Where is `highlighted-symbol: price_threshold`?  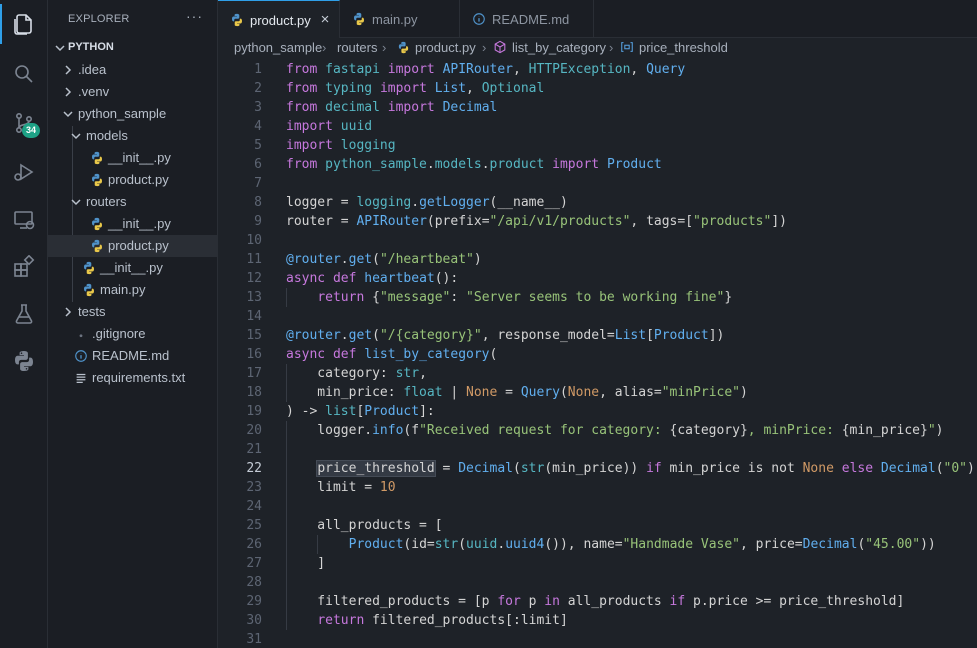 highlighted-symbol: price_threshold is located at coordinates (376, 468).